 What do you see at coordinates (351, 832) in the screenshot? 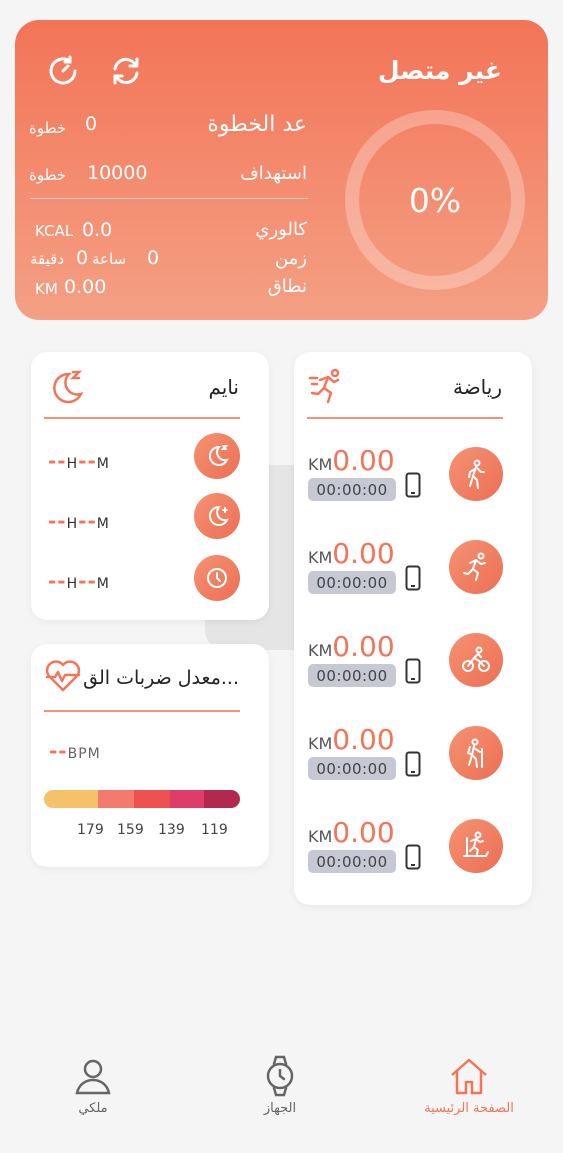
I see `treadmill-distance: KM0.00` at bounding box center [351, 832].